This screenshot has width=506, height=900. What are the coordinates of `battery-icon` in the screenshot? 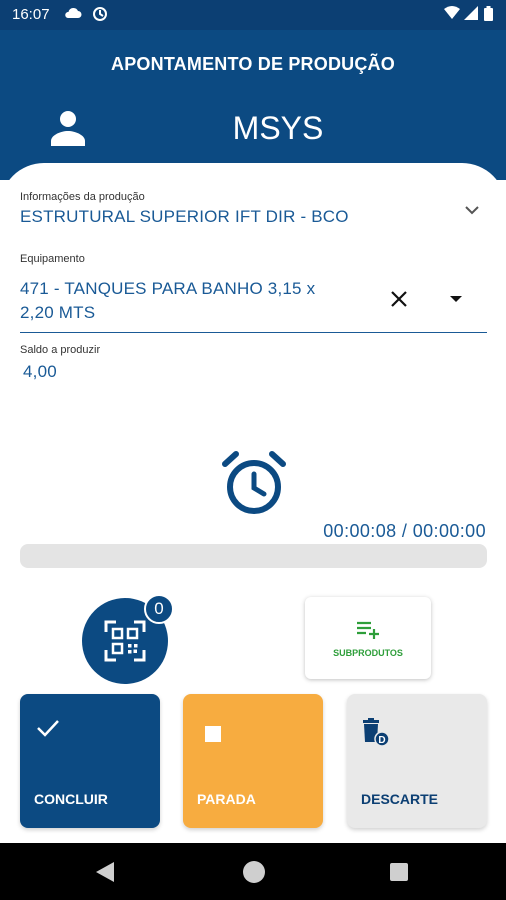 It's located at (488, 15).